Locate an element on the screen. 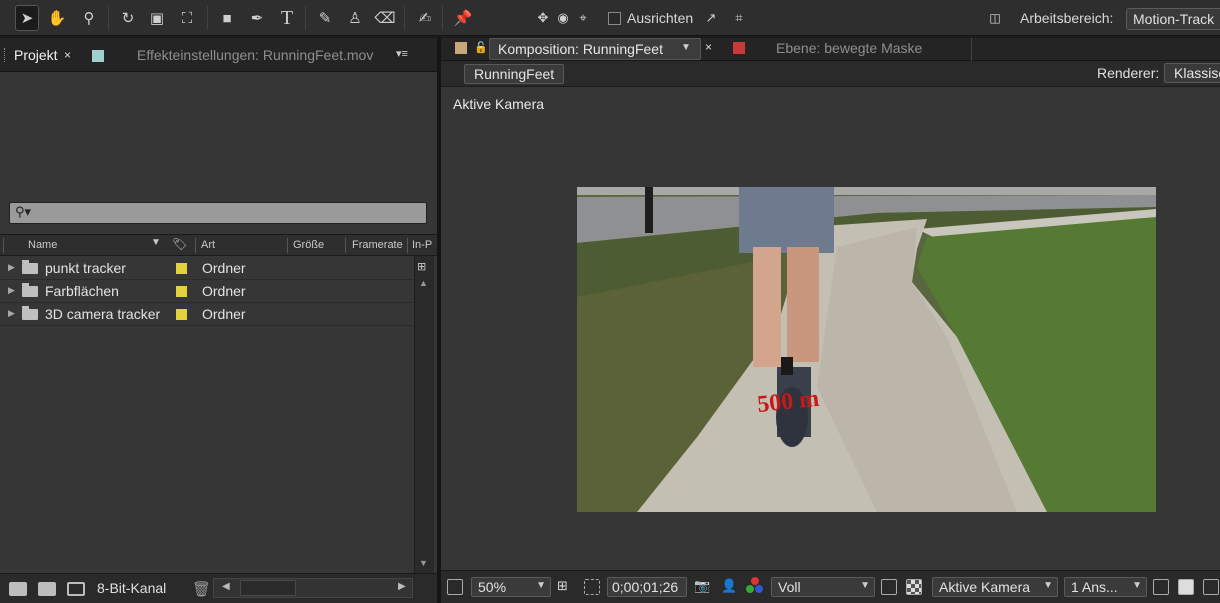 Image resolution: width=1220 pixels, height=603 pixels. bit-depth-toggle: 8-Bit-Kanal is located at coordinates (131, 588).